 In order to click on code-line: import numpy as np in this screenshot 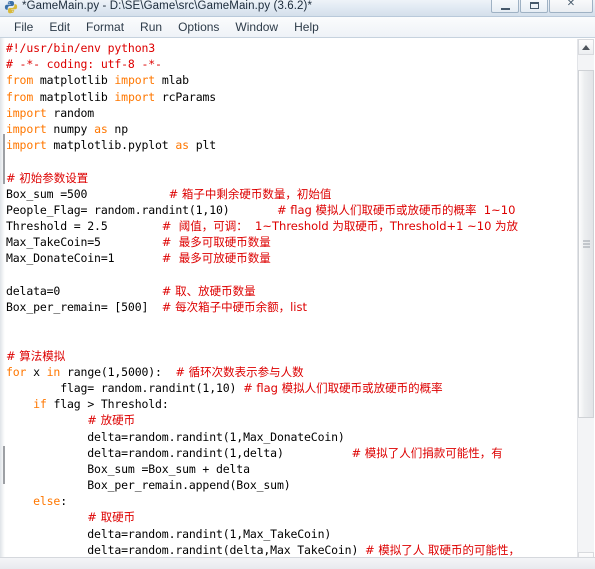, I will do `click(288, 129)`.